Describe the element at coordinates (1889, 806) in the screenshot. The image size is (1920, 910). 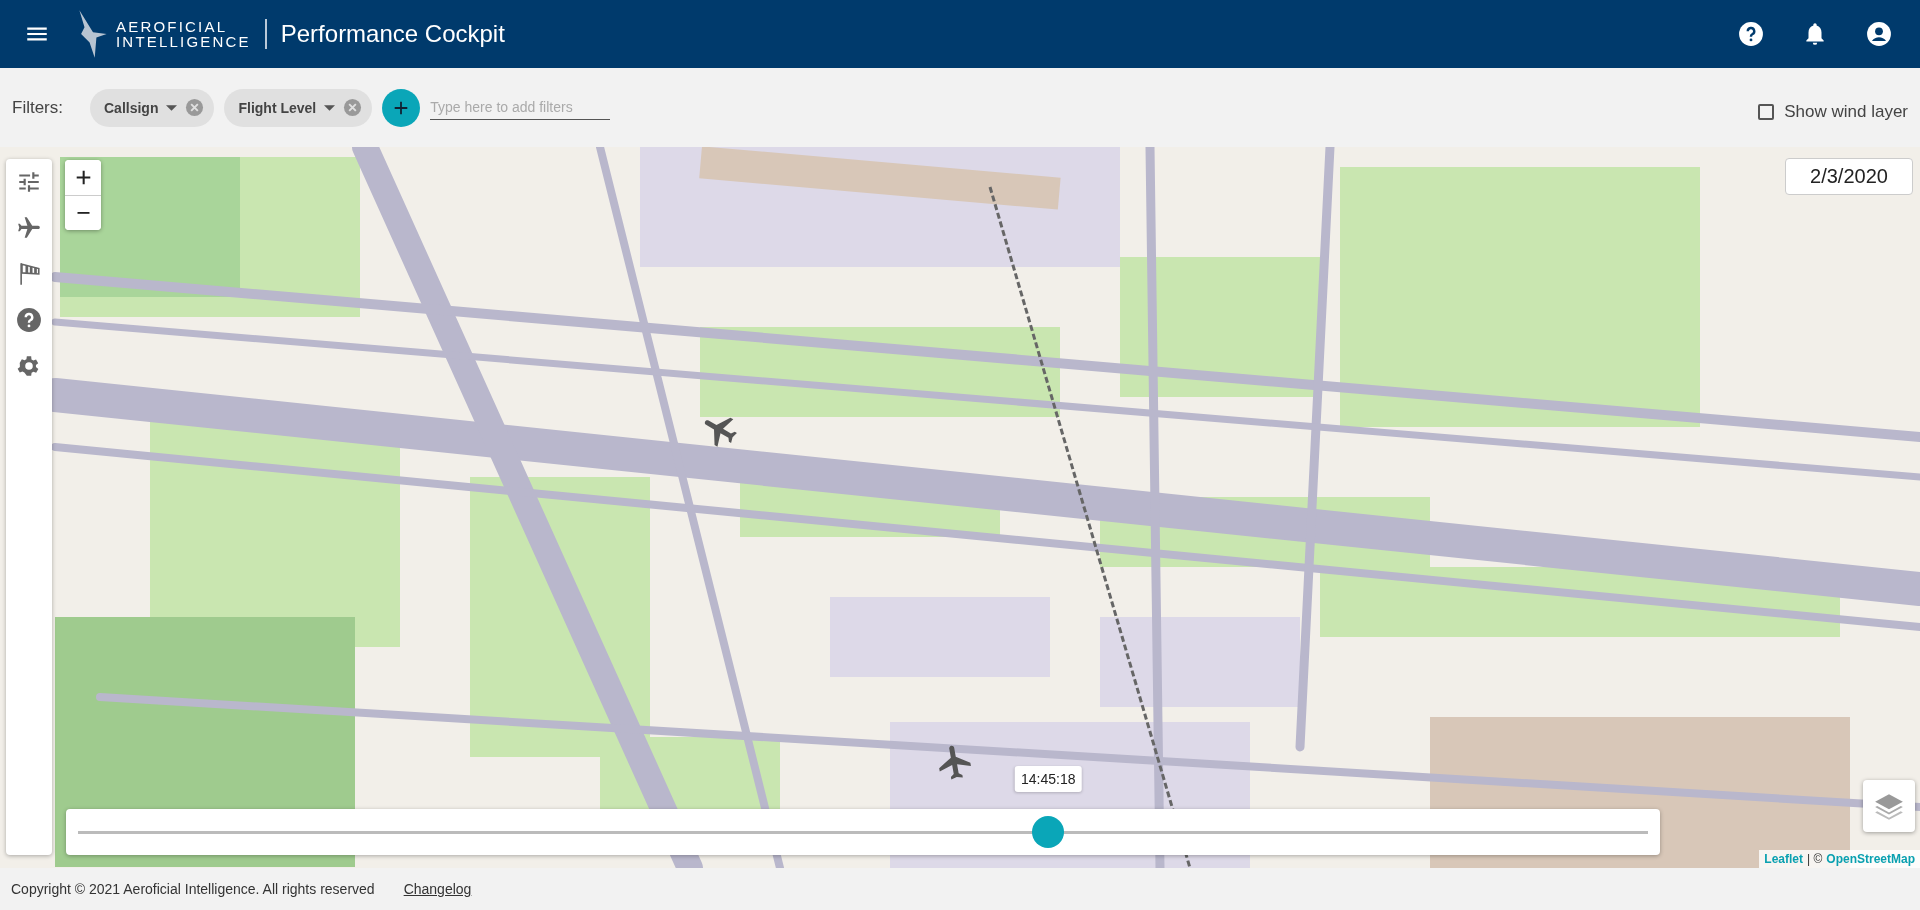
I see `layers-button` at that location.